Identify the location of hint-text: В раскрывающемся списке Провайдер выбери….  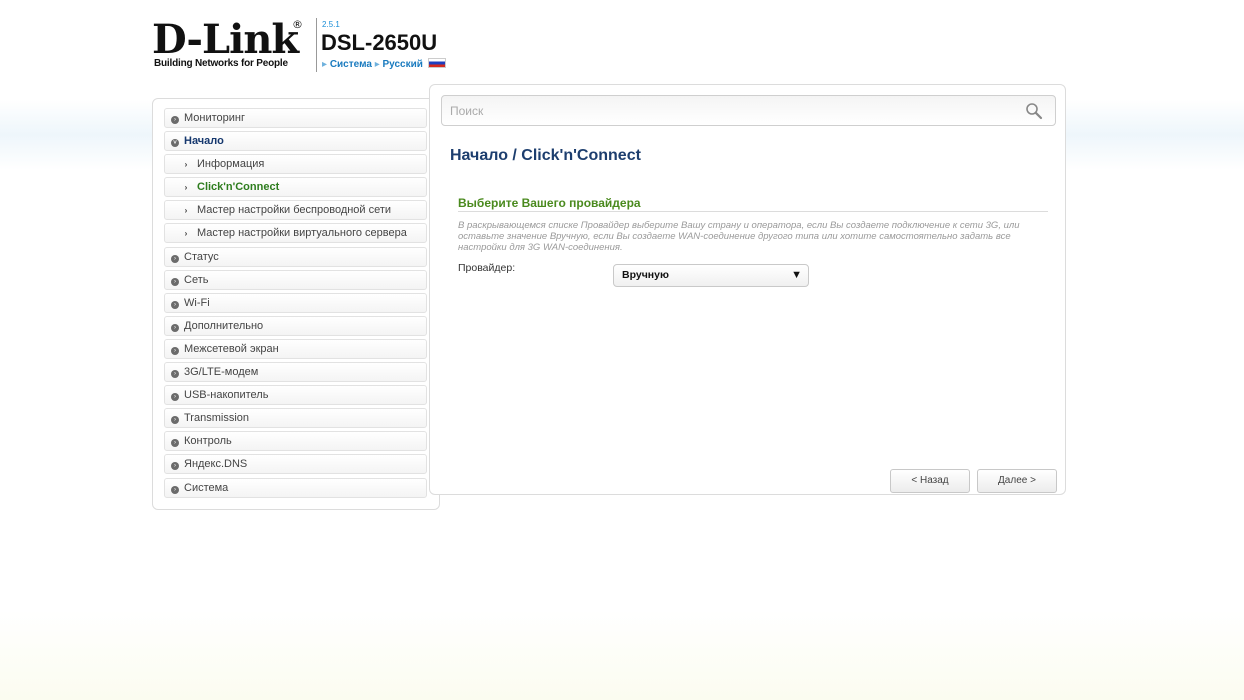
(739, 236).